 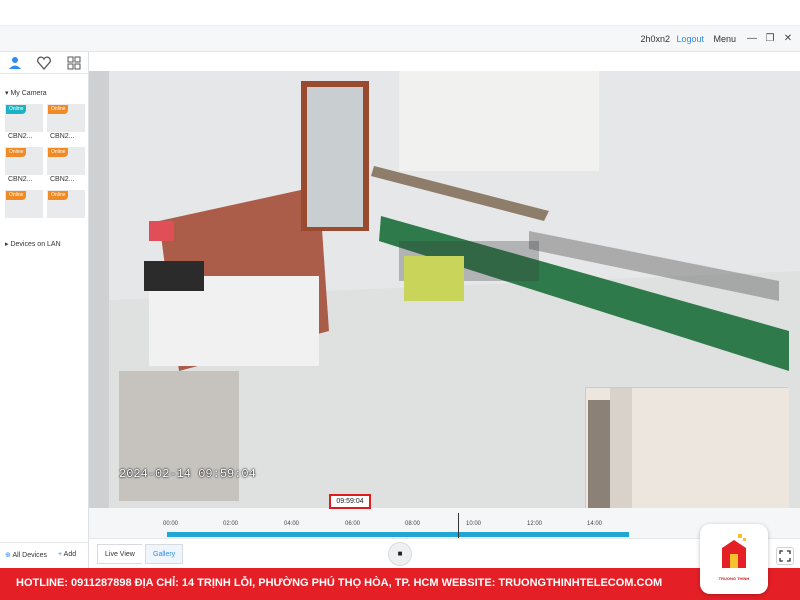 What do you see at coordinates (400, 13) in the screenshot?
I see `top-strip` at bounding box center [400, 13].